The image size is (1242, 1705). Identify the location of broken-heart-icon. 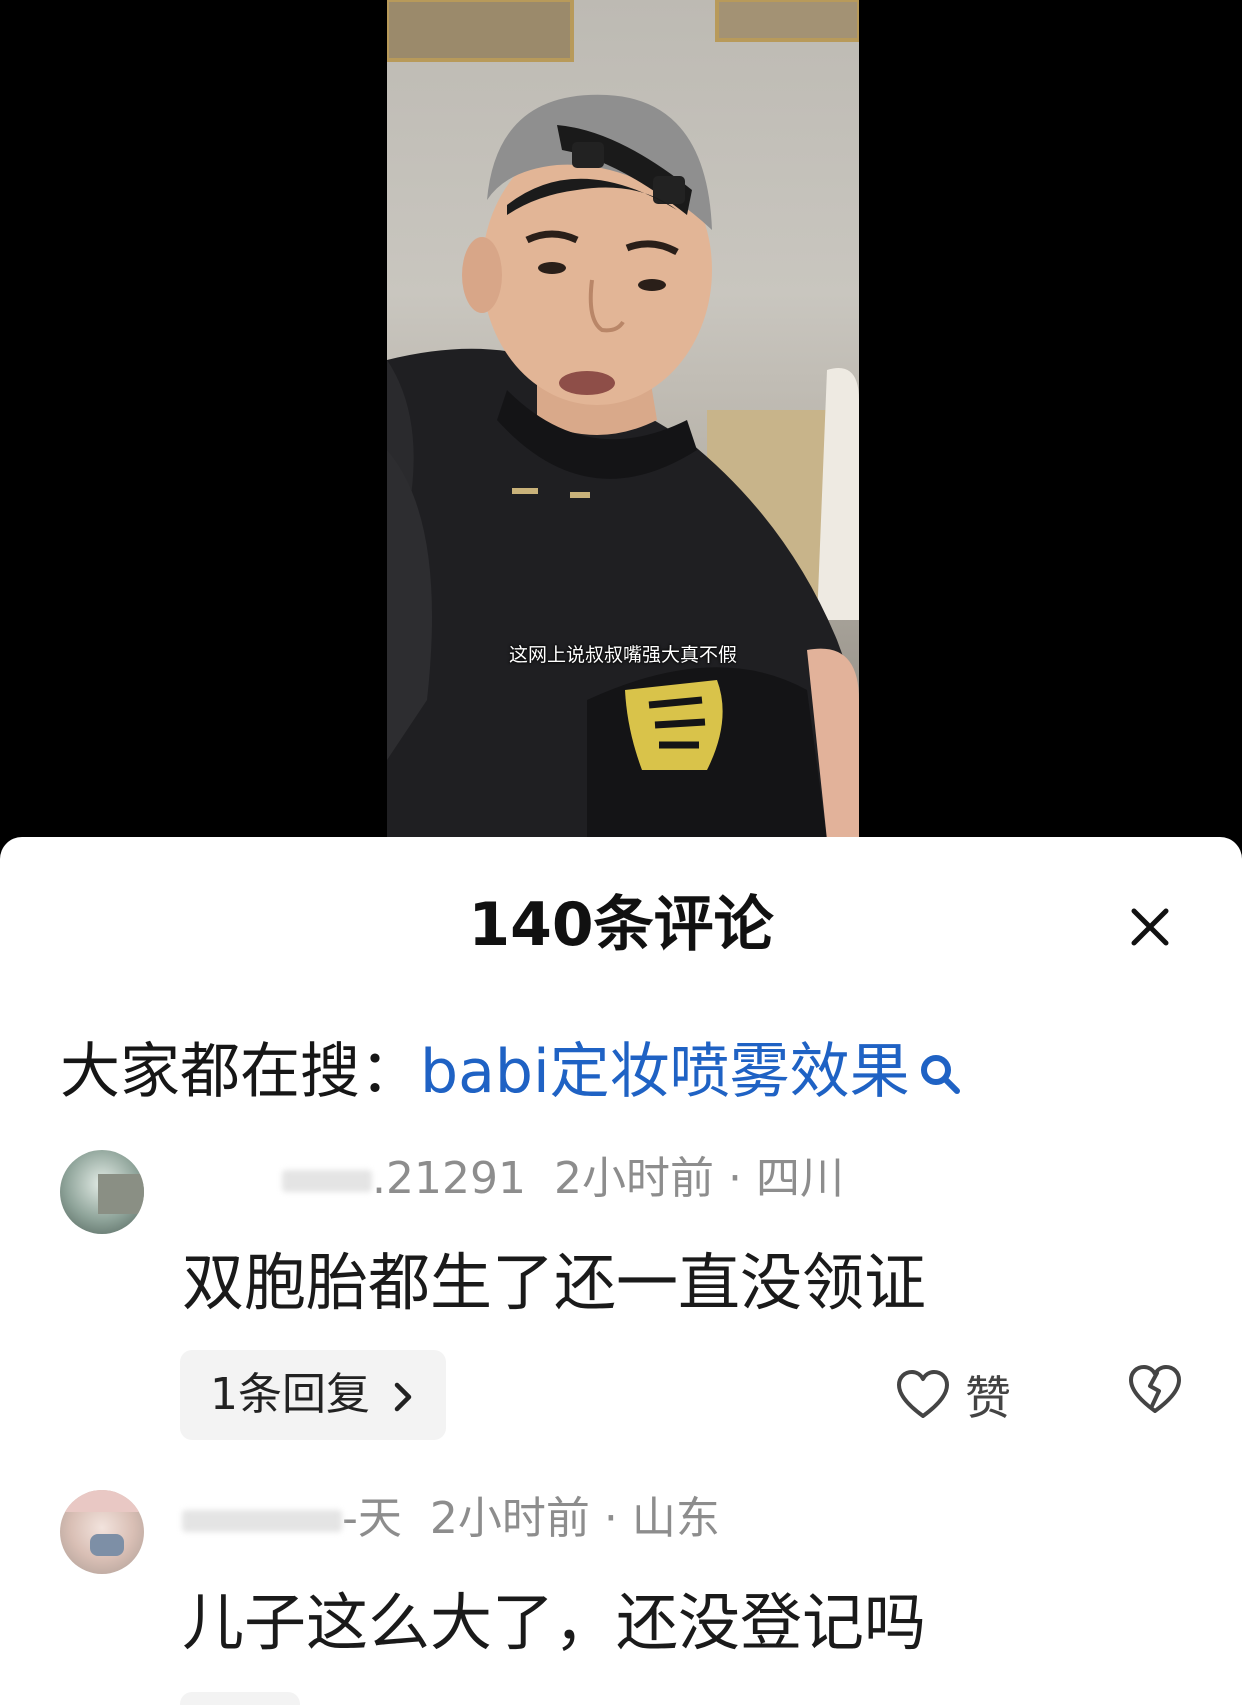
(1155, 1389).